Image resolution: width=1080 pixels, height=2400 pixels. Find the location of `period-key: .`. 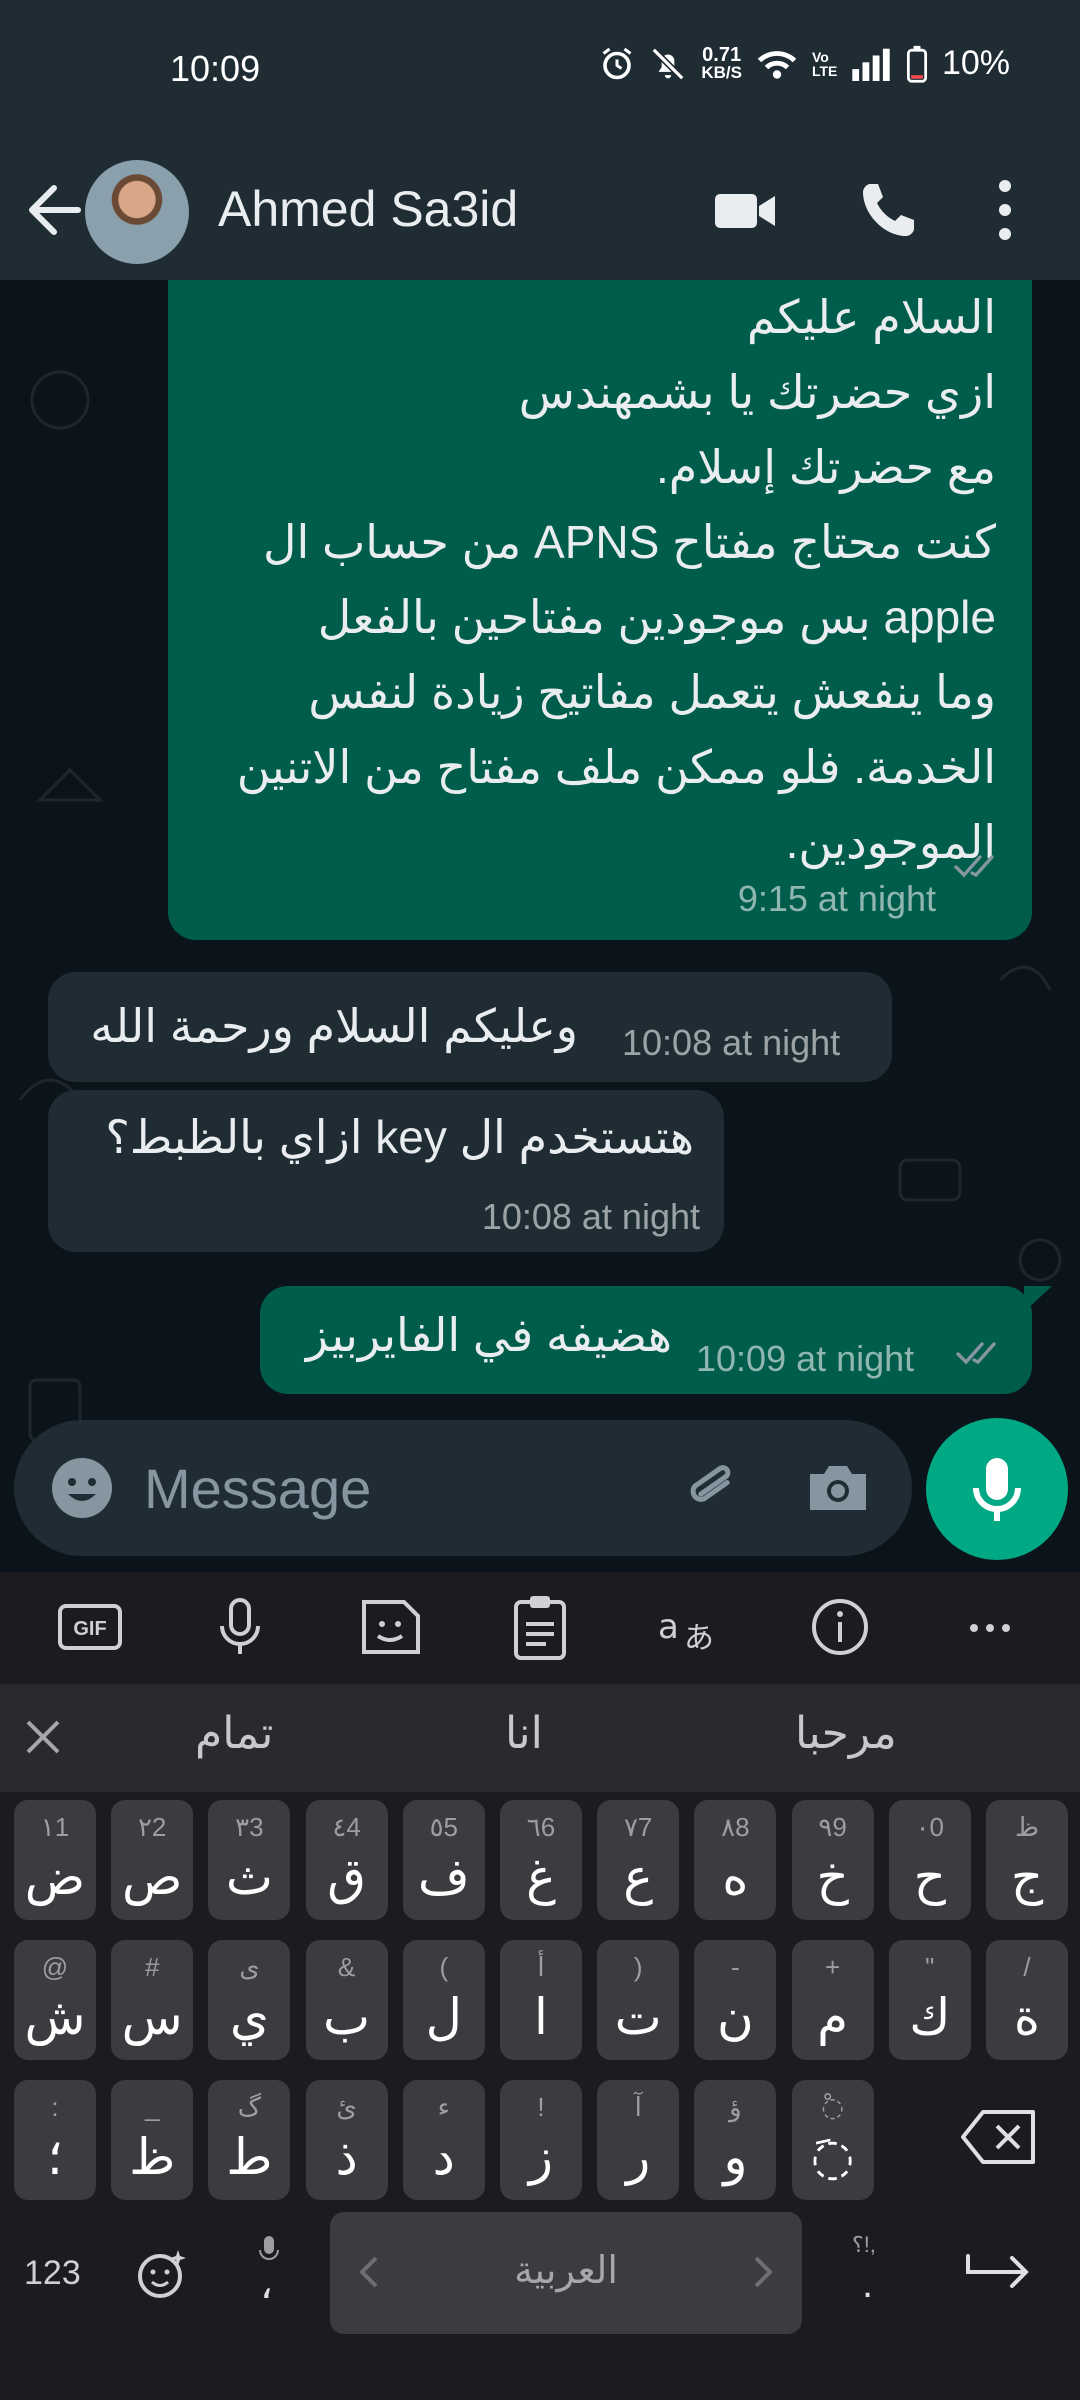

period-key: . is located at coordinates (867, 2284).